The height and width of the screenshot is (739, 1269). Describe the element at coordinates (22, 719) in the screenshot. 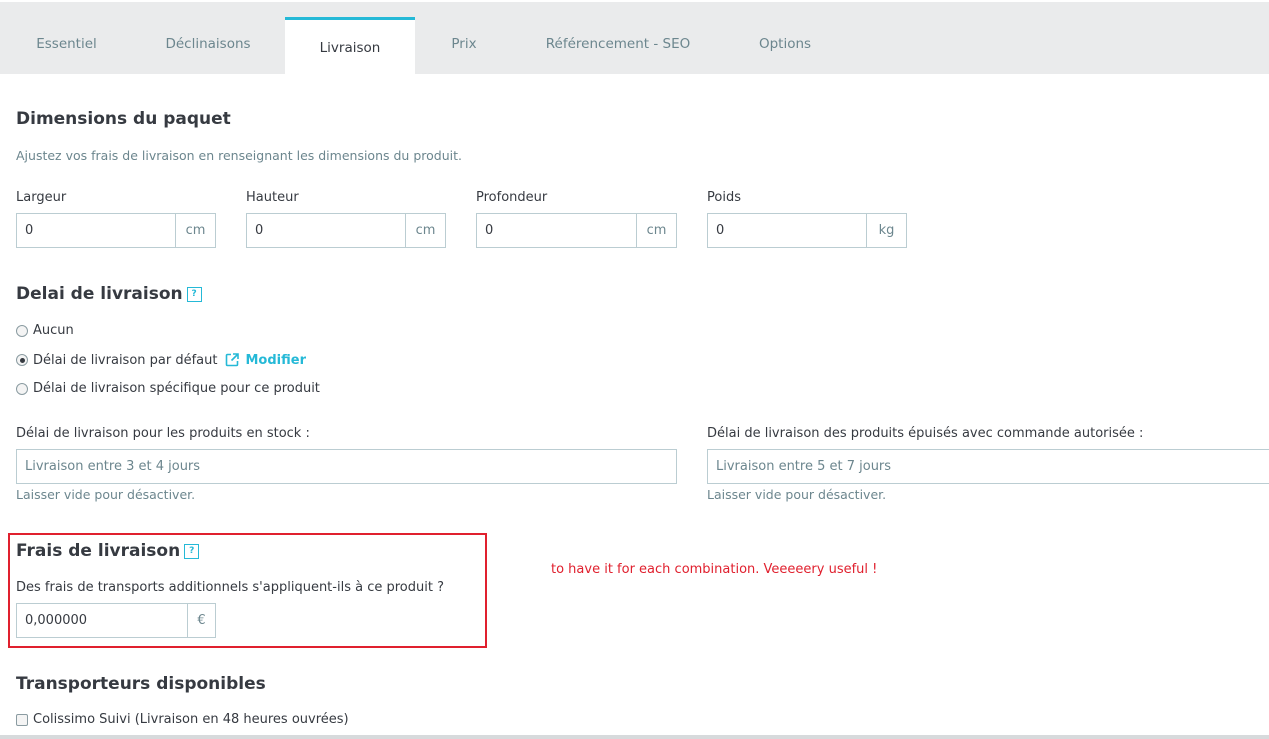

I see `carrier-checkbox` at that location.